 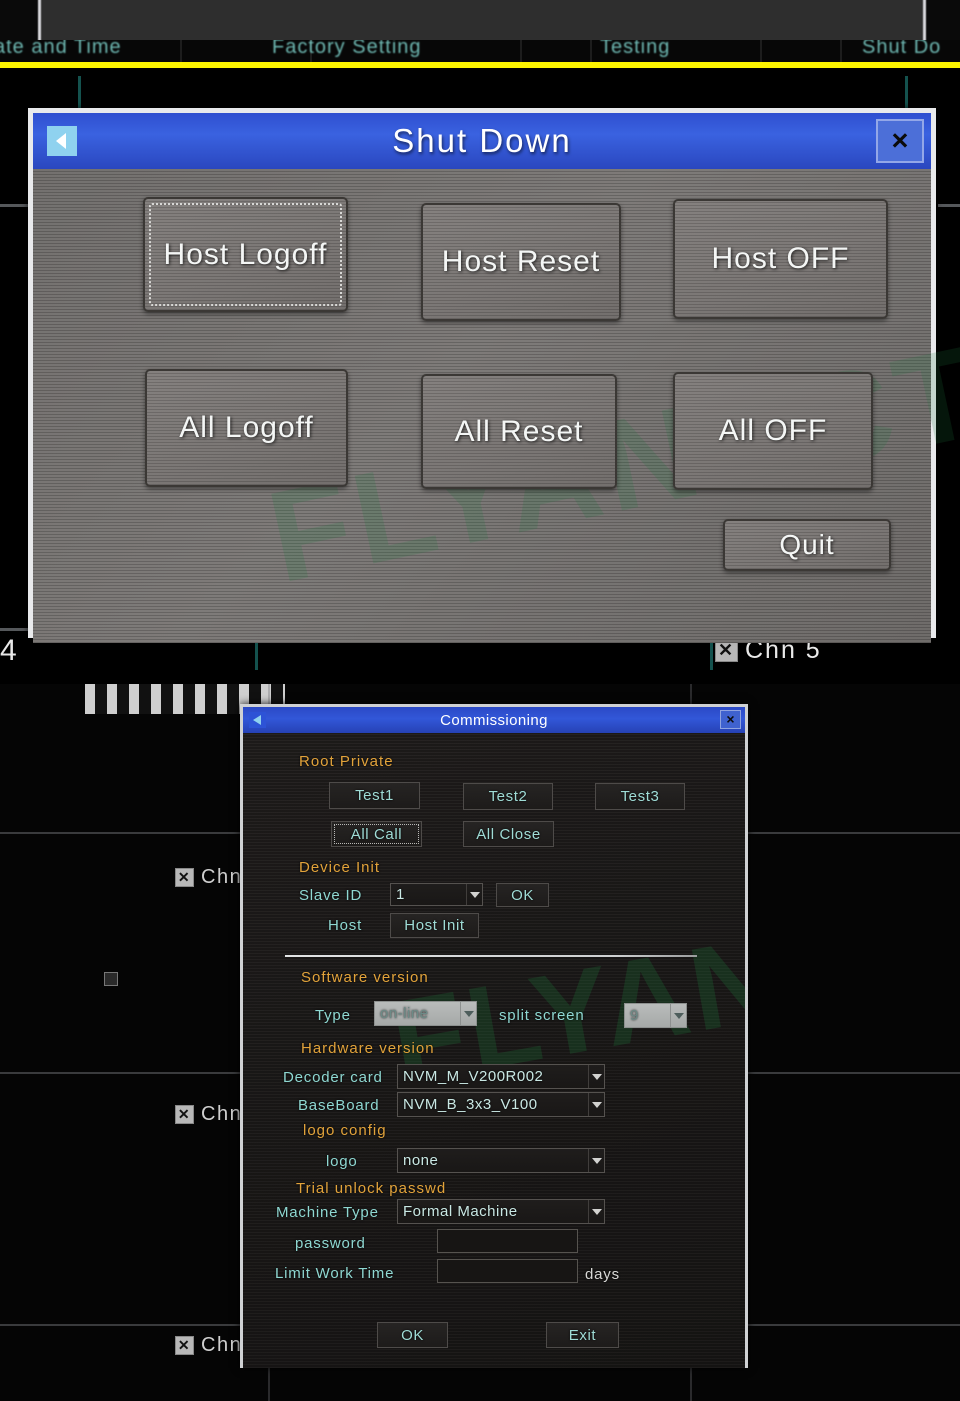 What do you see at coordinates (519, 431) in the screenshot?
I see `all-reset-button: All Reset` at bounding box center [519, 431].